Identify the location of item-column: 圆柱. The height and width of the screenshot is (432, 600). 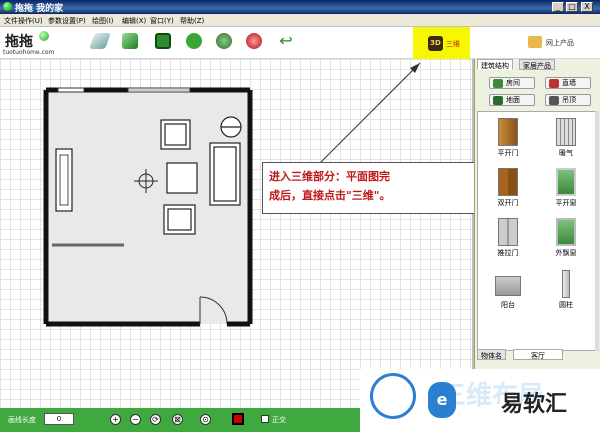
(566, 291).